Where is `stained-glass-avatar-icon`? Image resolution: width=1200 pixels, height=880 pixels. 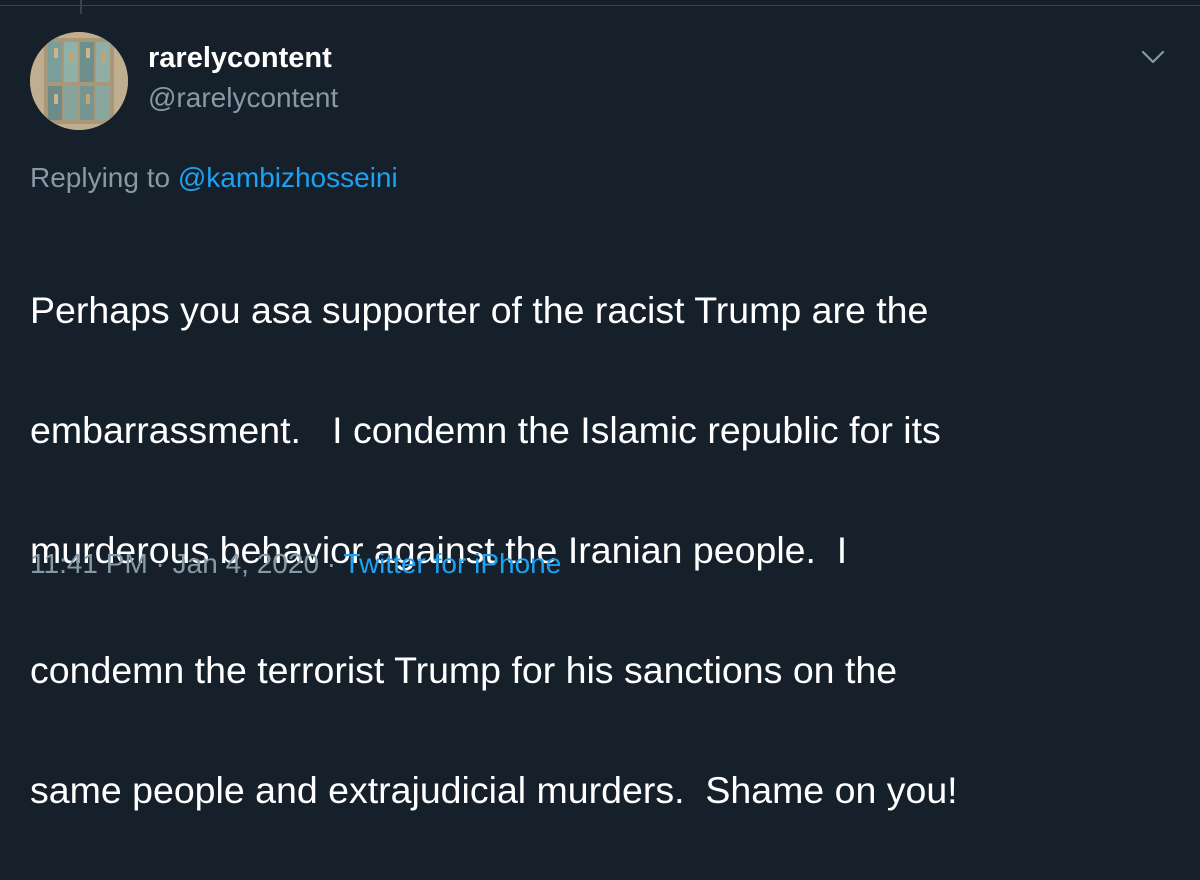
stained-glass-avatar-icon is located at coordinates (79, 81).